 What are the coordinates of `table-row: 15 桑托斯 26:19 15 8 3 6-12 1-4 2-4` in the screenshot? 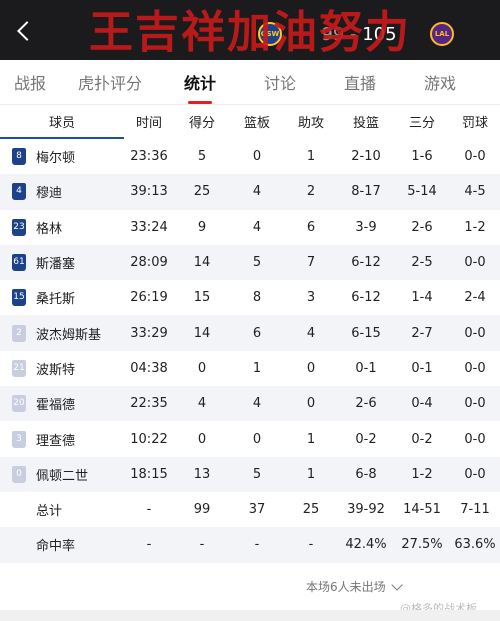 It's located at (250, 297).